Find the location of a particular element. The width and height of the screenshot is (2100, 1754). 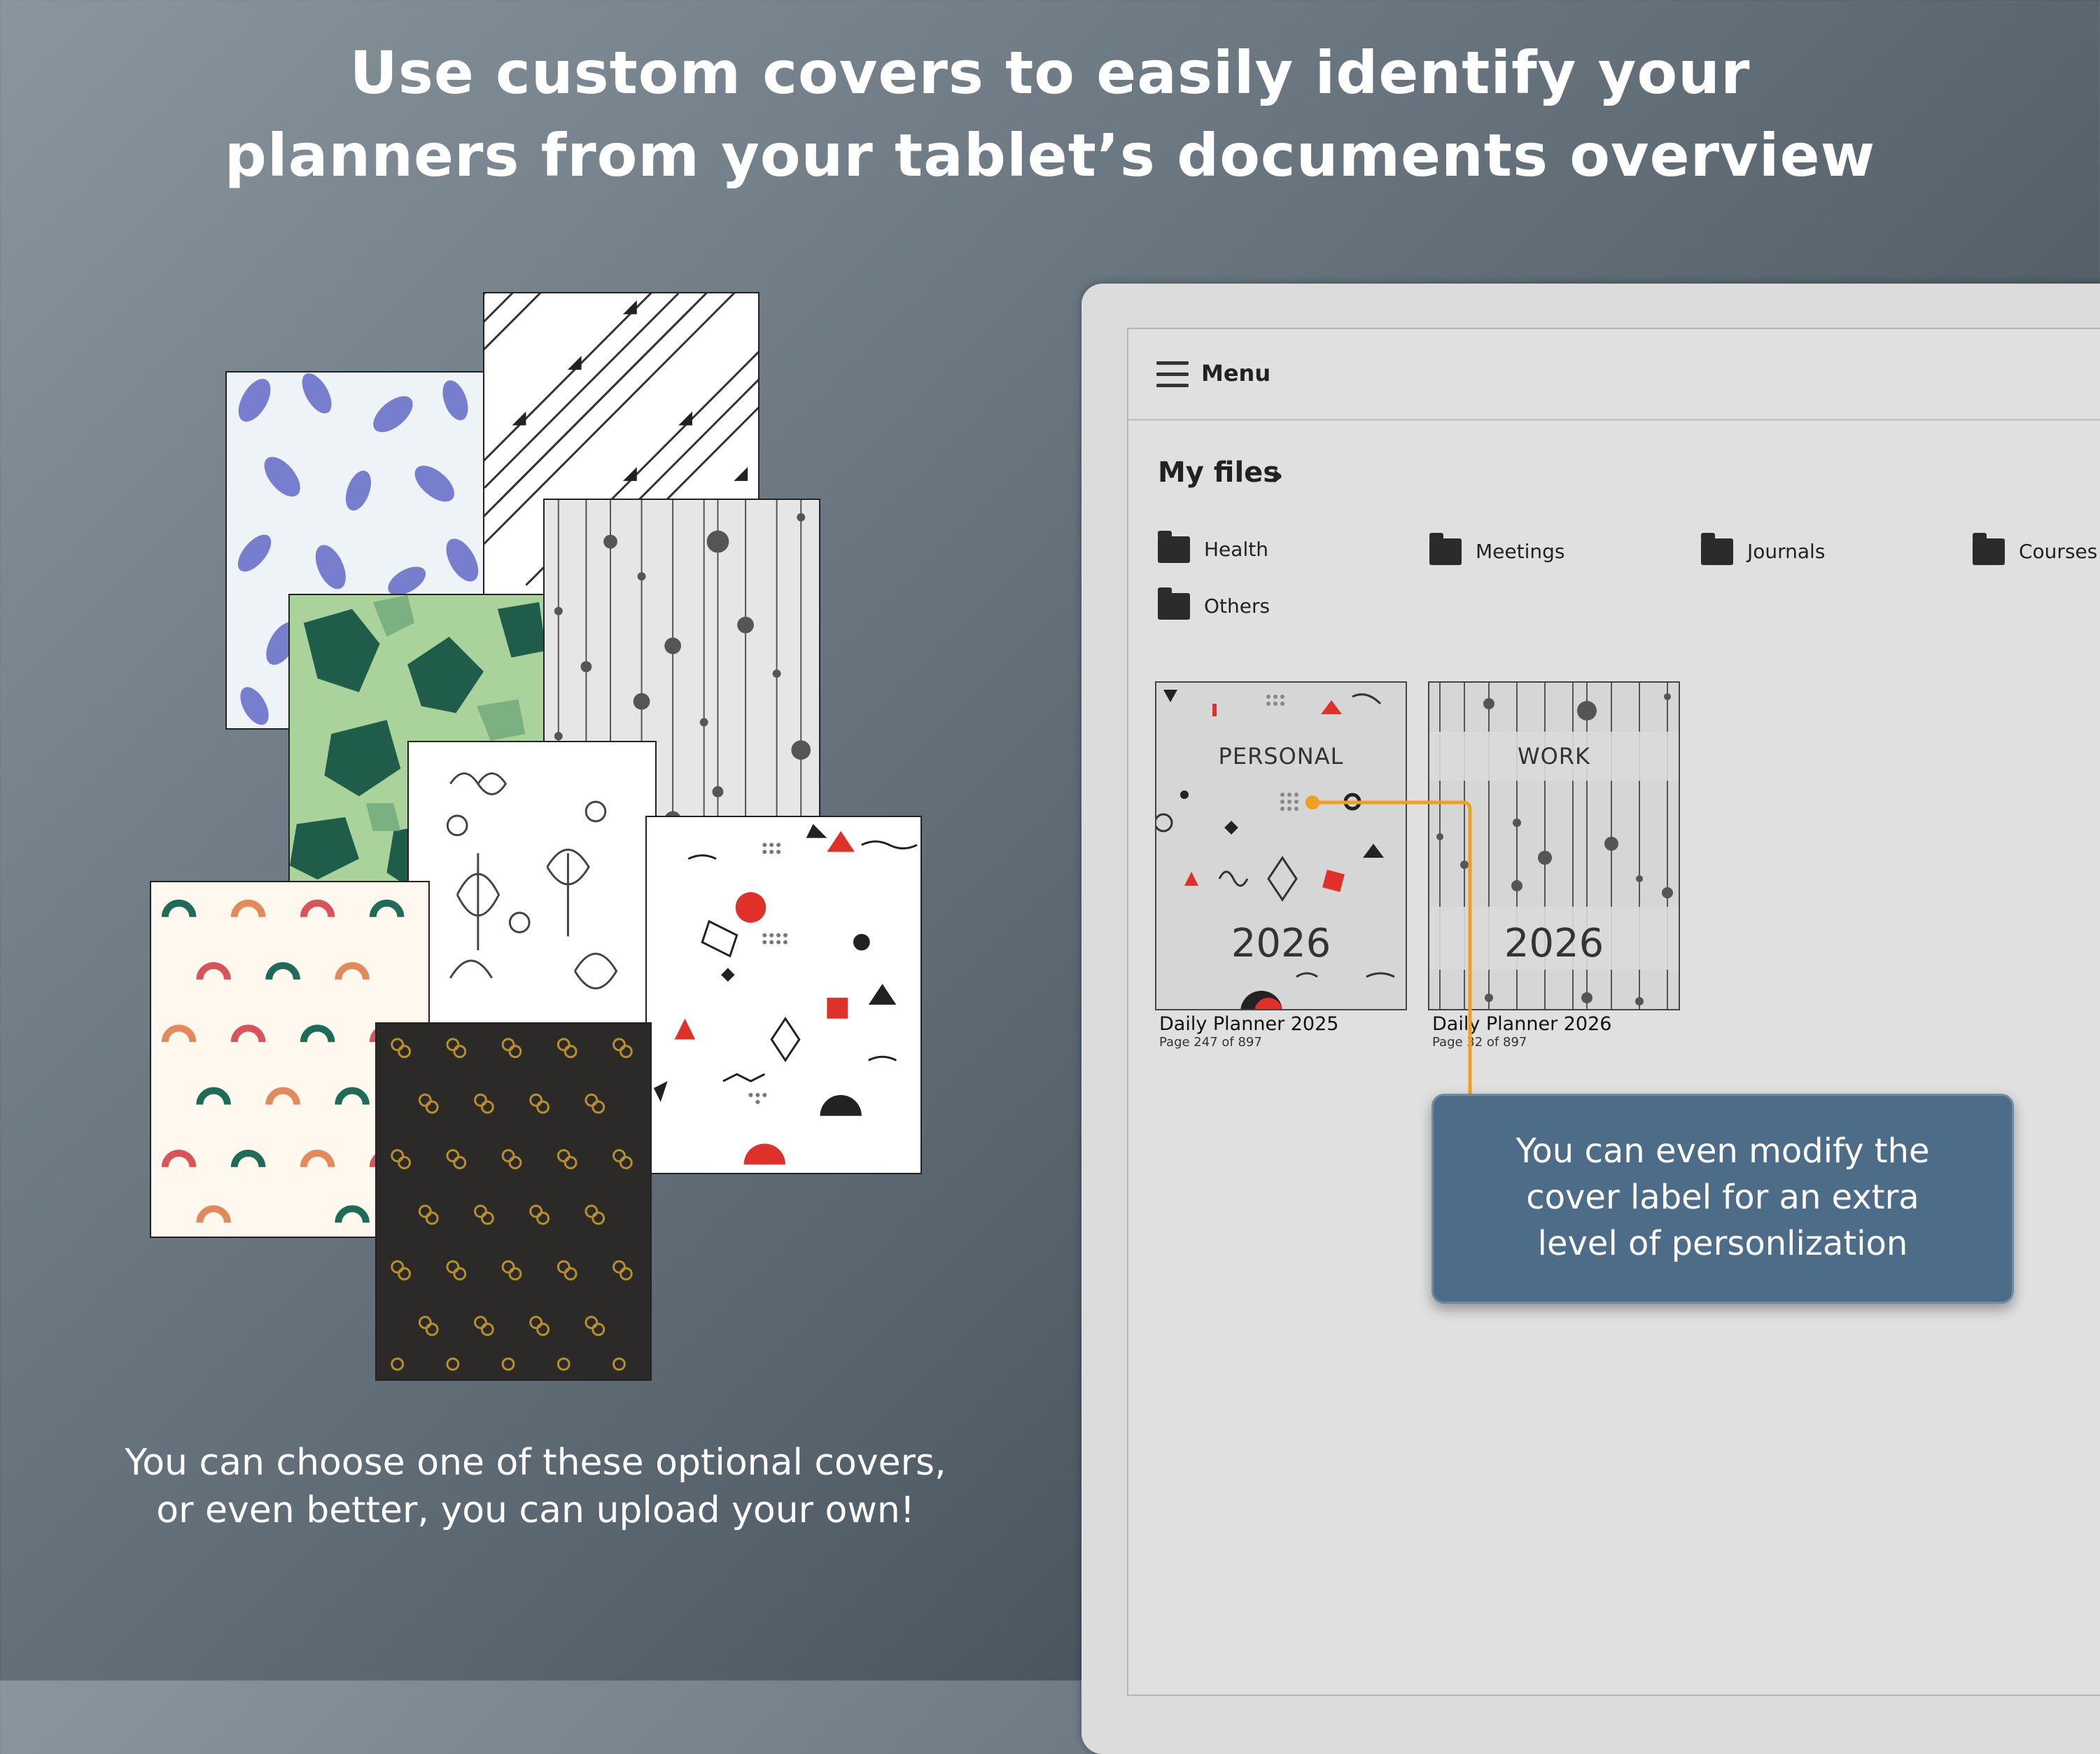

document-page-count: Page 247 of 897 is located at coordinates (1210, 1042).